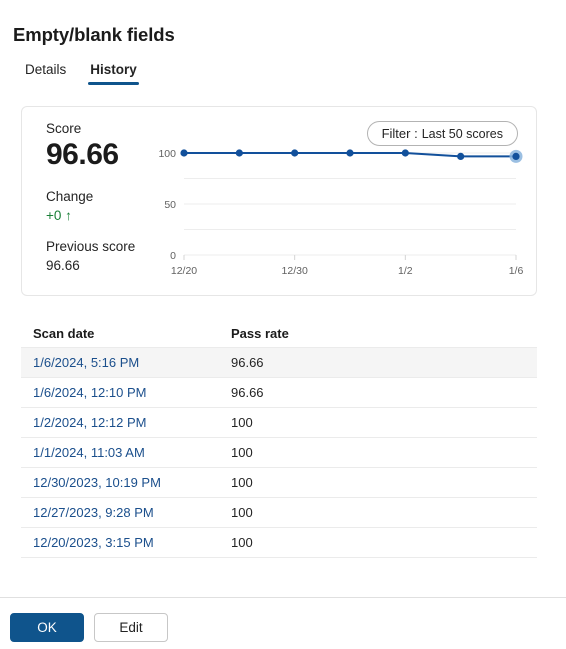 The height and width of the screenshot is (649, 566). What do you see at coordinates (132, 512) in the screenshot?
I see `scan-date-link: 12/27/2023, 9:28 PM` at bounding box center [132, 512].